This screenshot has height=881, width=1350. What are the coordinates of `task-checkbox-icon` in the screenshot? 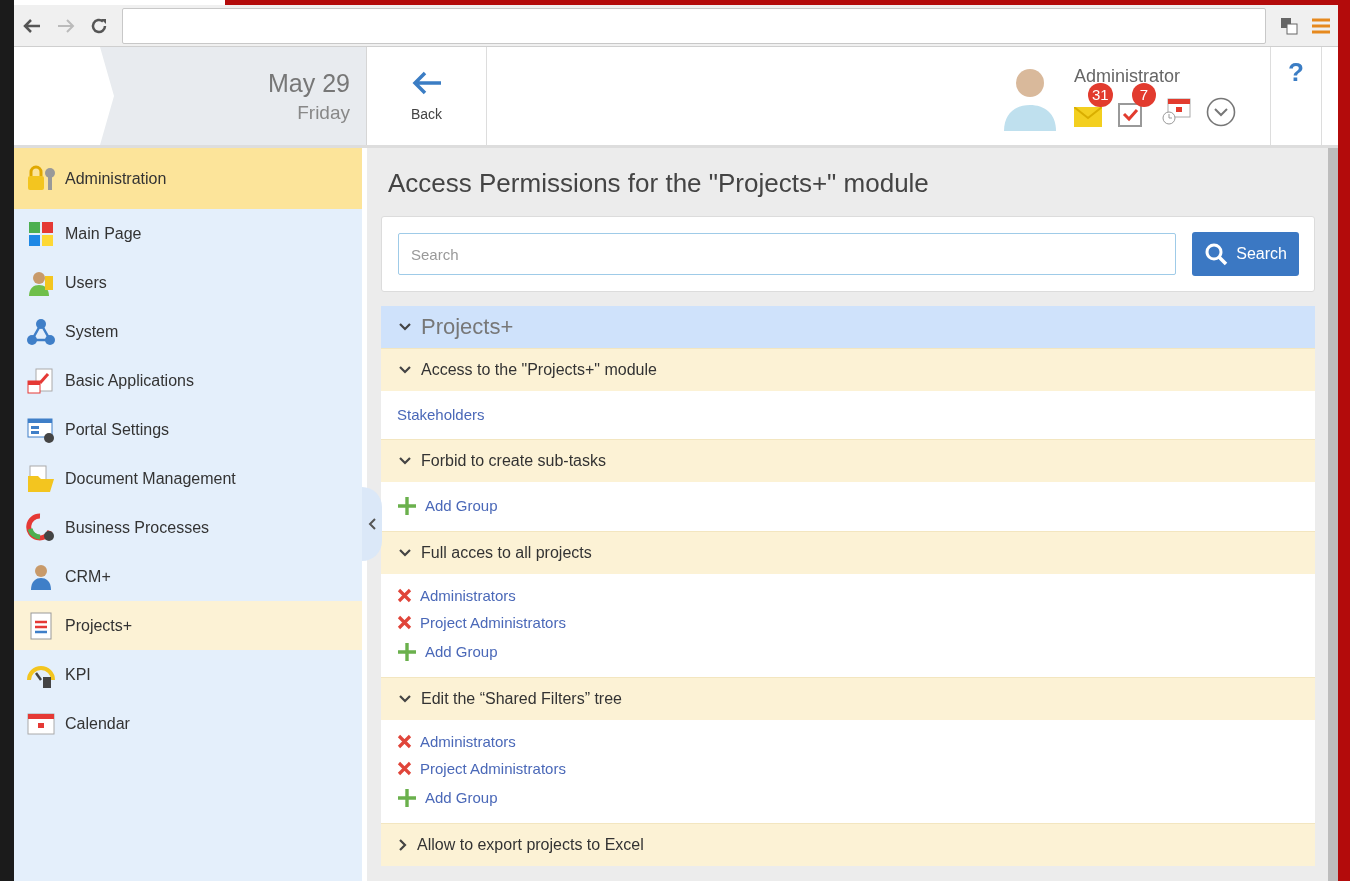 It's located at (1130, 113).